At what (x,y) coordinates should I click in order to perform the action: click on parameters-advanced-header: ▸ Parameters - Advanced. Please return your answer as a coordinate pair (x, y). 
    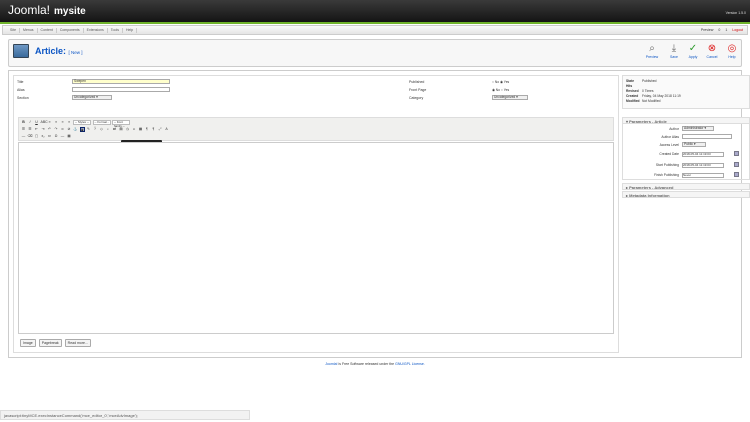
    Looking at the image, I should click on (686, 186).